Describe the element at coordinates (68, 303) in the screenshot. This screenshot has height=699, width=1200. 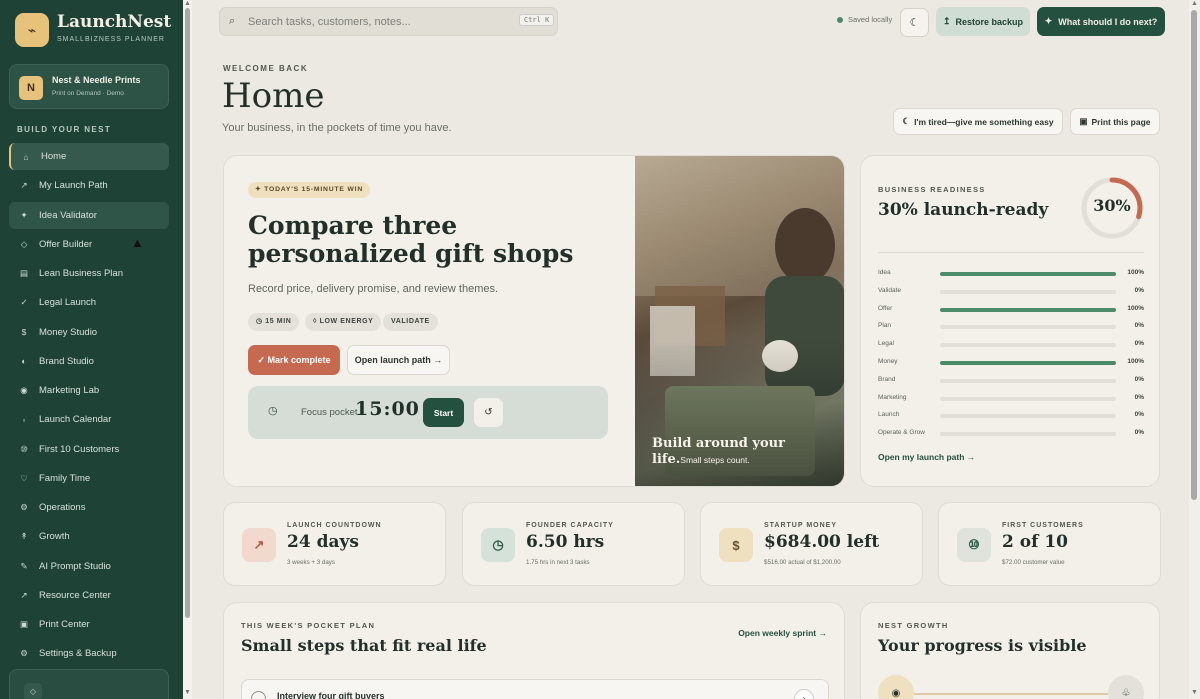
I see `sidebar-item-label: Legal Launch` at that location.